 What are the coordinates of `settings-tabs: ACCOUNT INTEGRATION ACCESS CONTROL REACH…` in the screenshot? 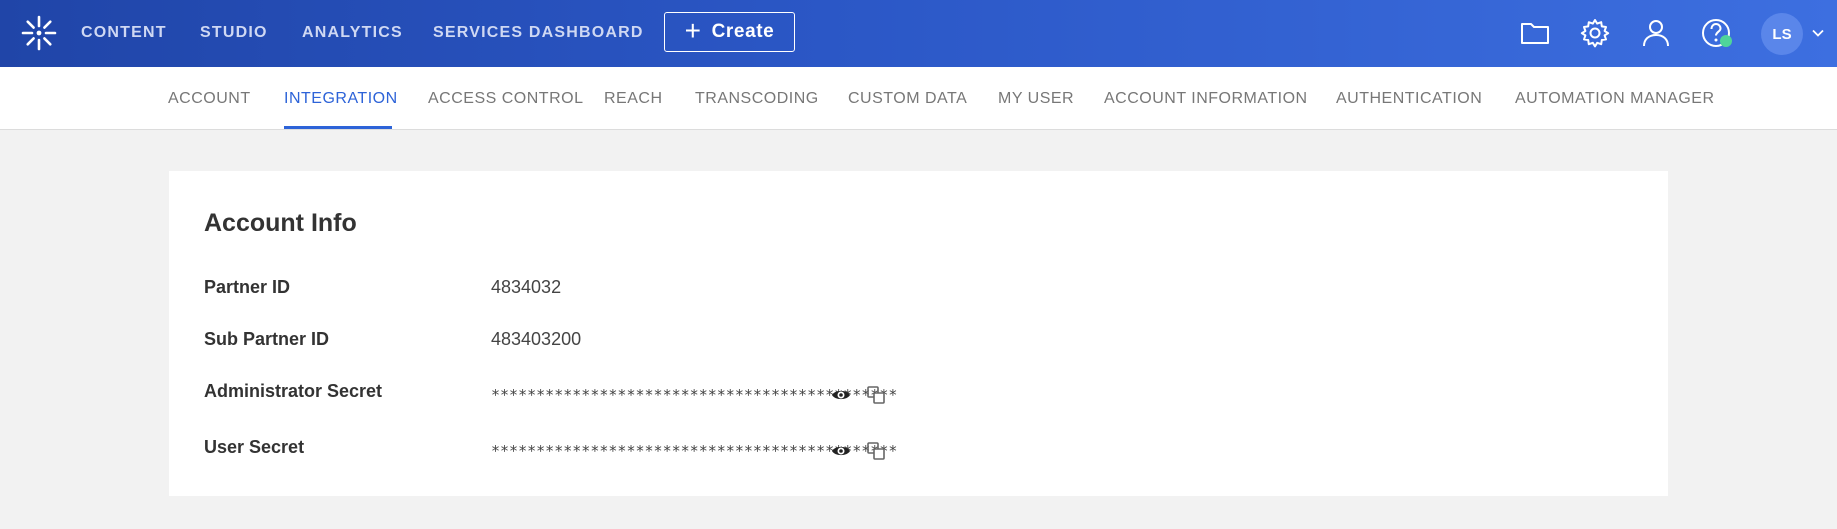 It's located at (918, 98).